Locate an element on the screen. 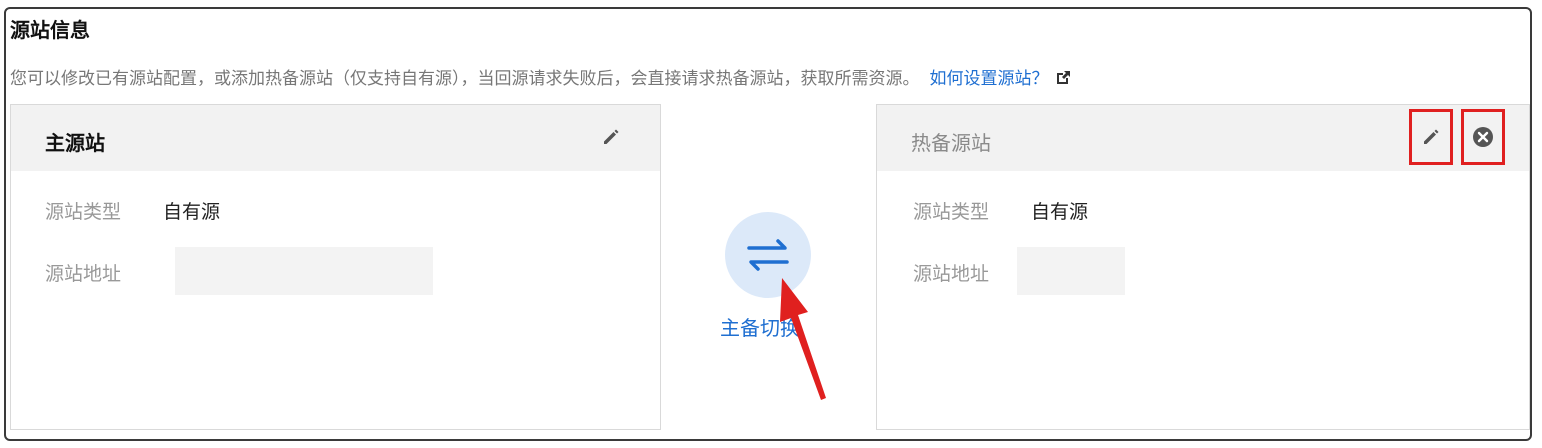 This screenshot has height=448, width=1542. primary-origin-title: 主源站 is located at coordinates (75, 143).